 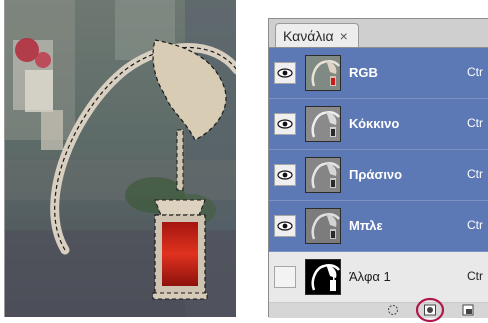 What do you see at coordinates (430, 310) in the screenshot?
I see `save-selection-as-channel-icon` at bounding box center [430, 310].